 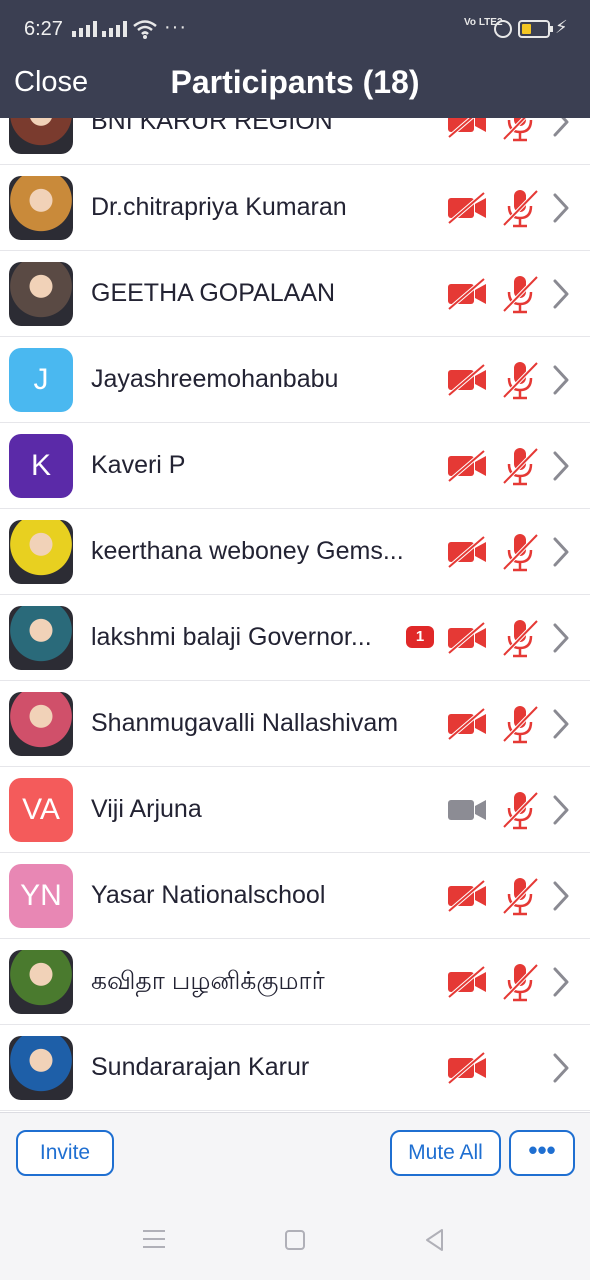 What do you see at coordinates (467, 810) in the screenshot?
I see `video-on-icon` at bounding box center [467, 810].